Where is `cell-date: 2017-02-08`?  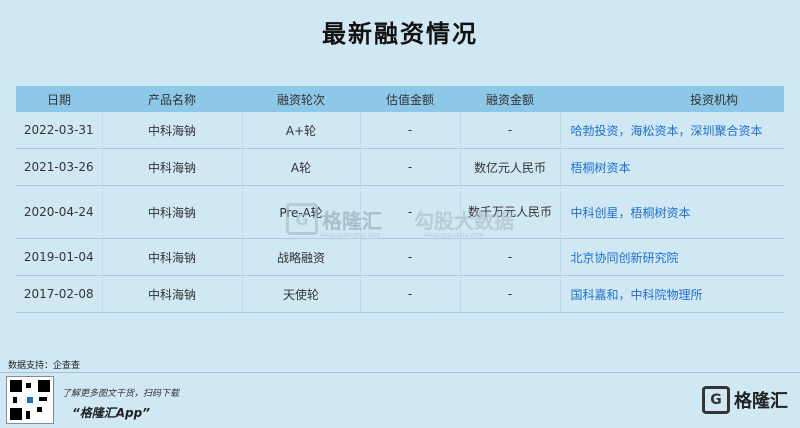 cell-date: 2017-02-08 is located at coordinates (59, 294).